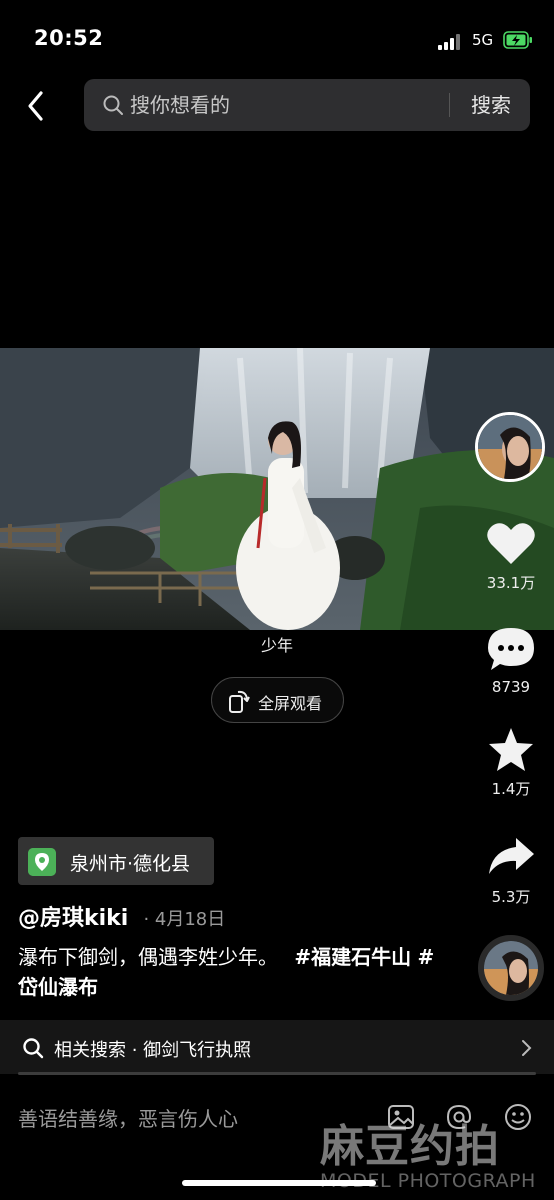 The image size is (554, 1200). I want to click on related-search-bar: 相关搜索 · 御剑飞行执照, so click(277, 1047).